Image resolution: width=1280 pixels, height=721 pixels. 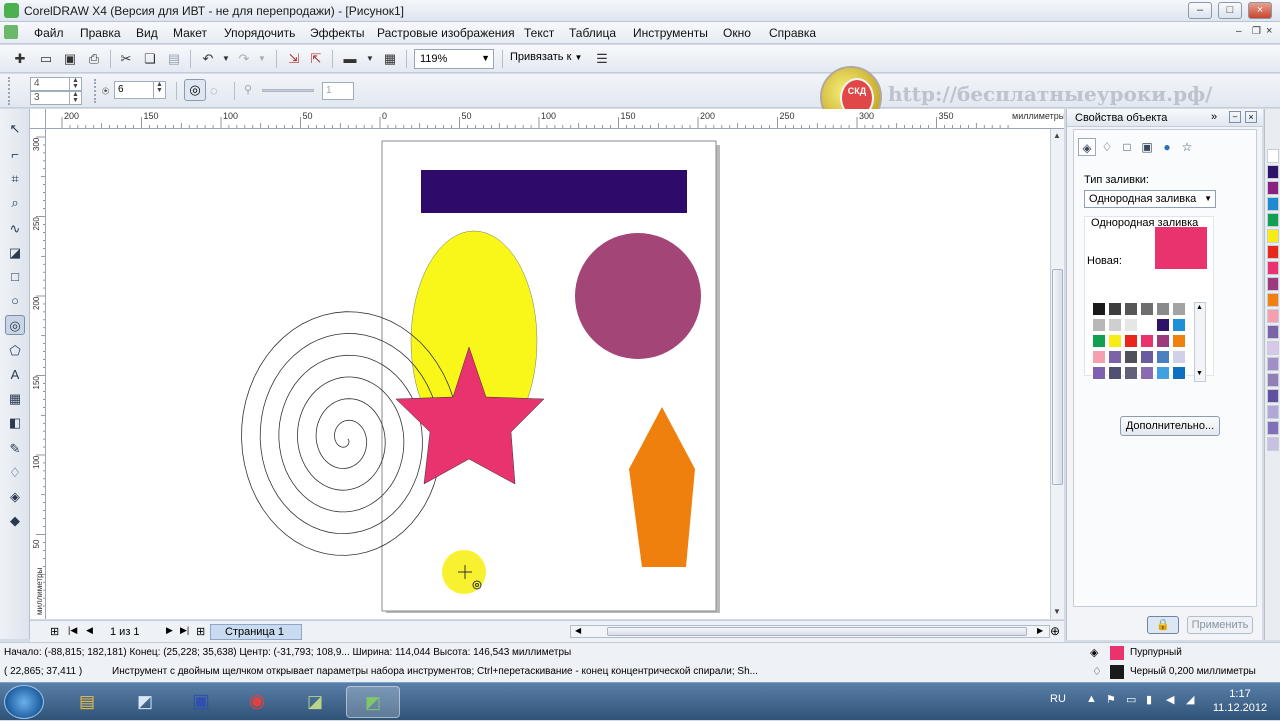 What do you see at coordinates (1055, 631) in the screenshot?
I see `navigator-icon: ⊕` at bounding box center [1055, 631].